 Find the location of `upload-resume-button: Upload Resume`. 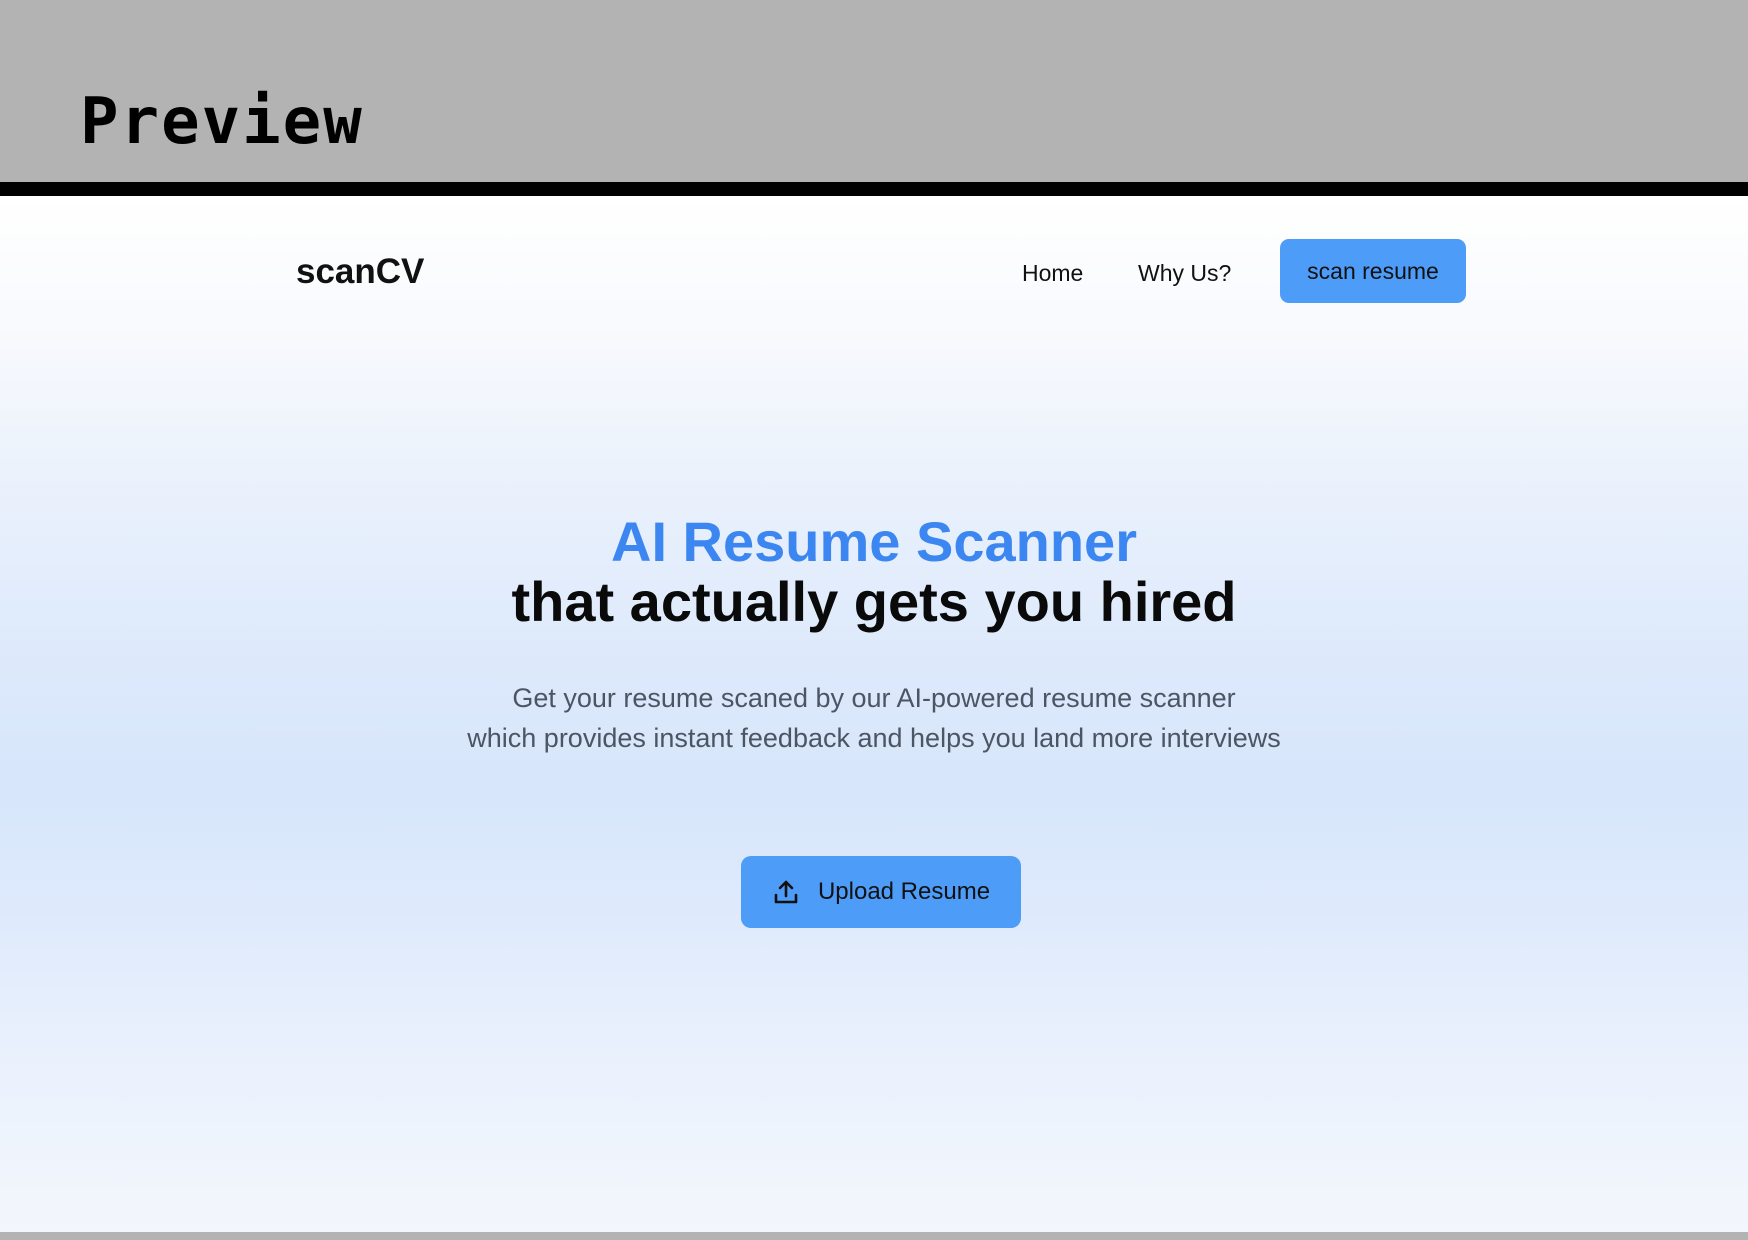

upload-resume-button: Upload Resume is located at coordinates (881, 892).